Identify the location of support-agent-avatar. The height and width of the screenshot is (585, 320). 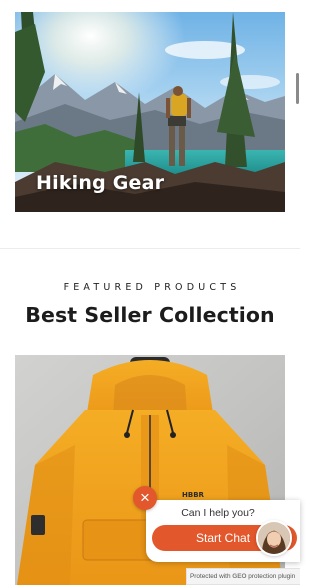
(274, 538).